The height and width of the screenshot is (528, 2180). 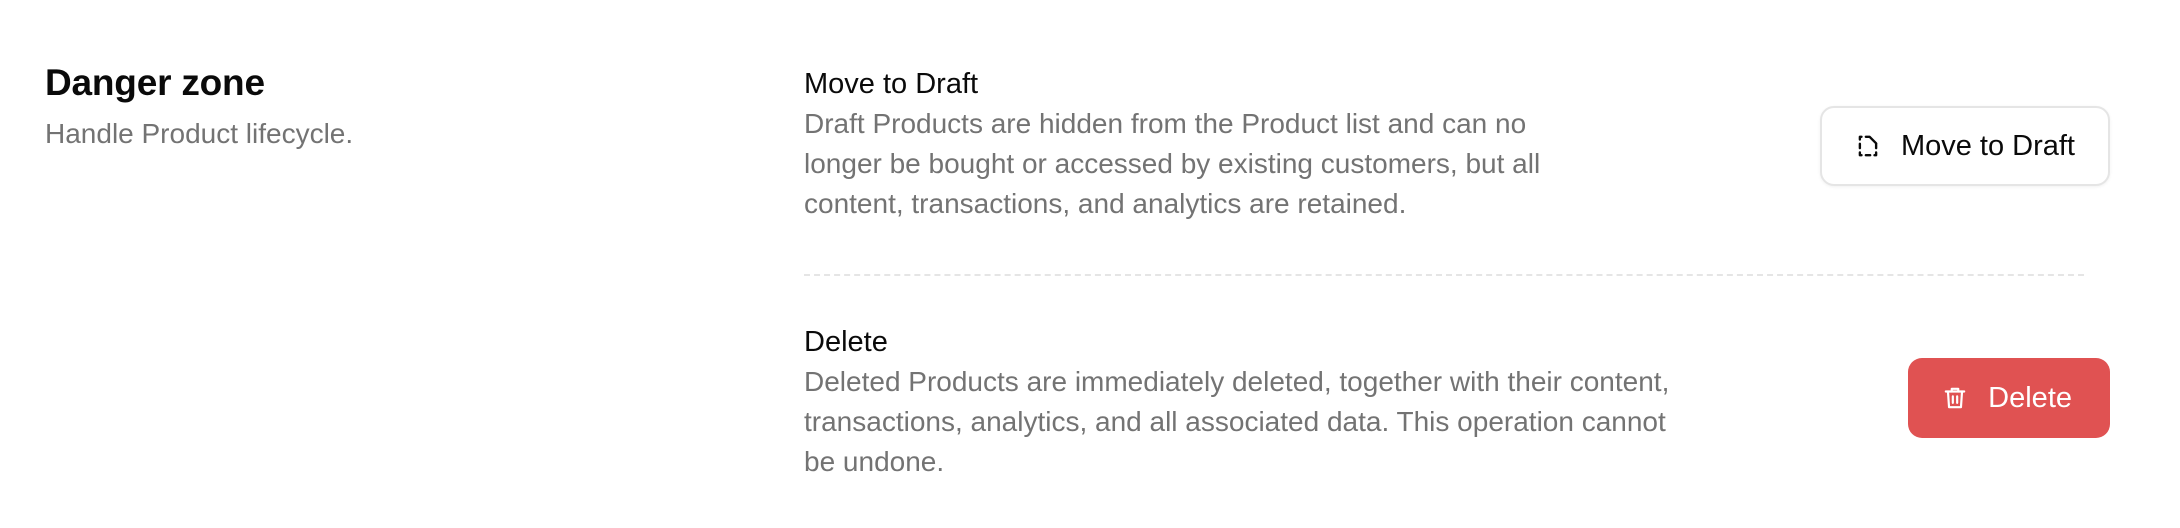 What do you see at coordinates (199, 133) in the screenshot?
I see `section-subtitle: Handle Product lifecycle.` at bounding box center [199, 133].